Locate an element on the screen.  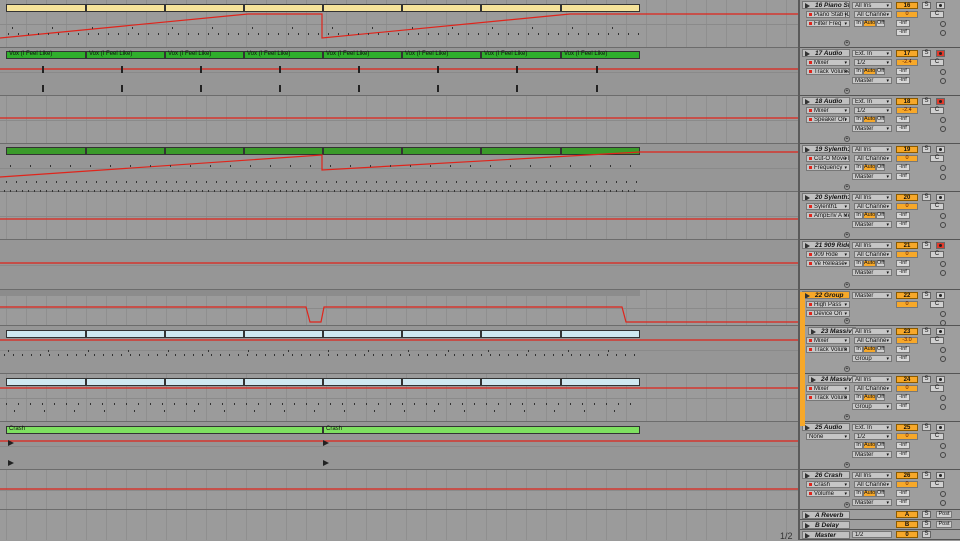
return-track-name: Master is located at coordinates (826, 535).